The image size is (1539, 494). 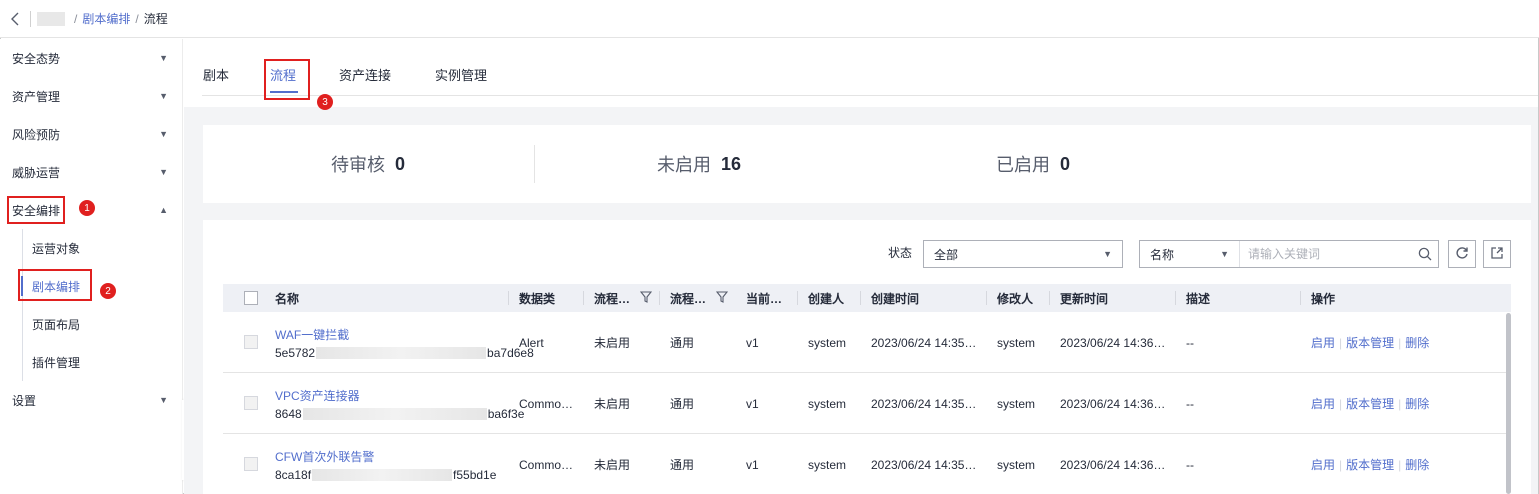 I want to click on sidebar-sublist: 运营对象 剧本编排 页面布局 插件管理, so click(x=91, y=305).